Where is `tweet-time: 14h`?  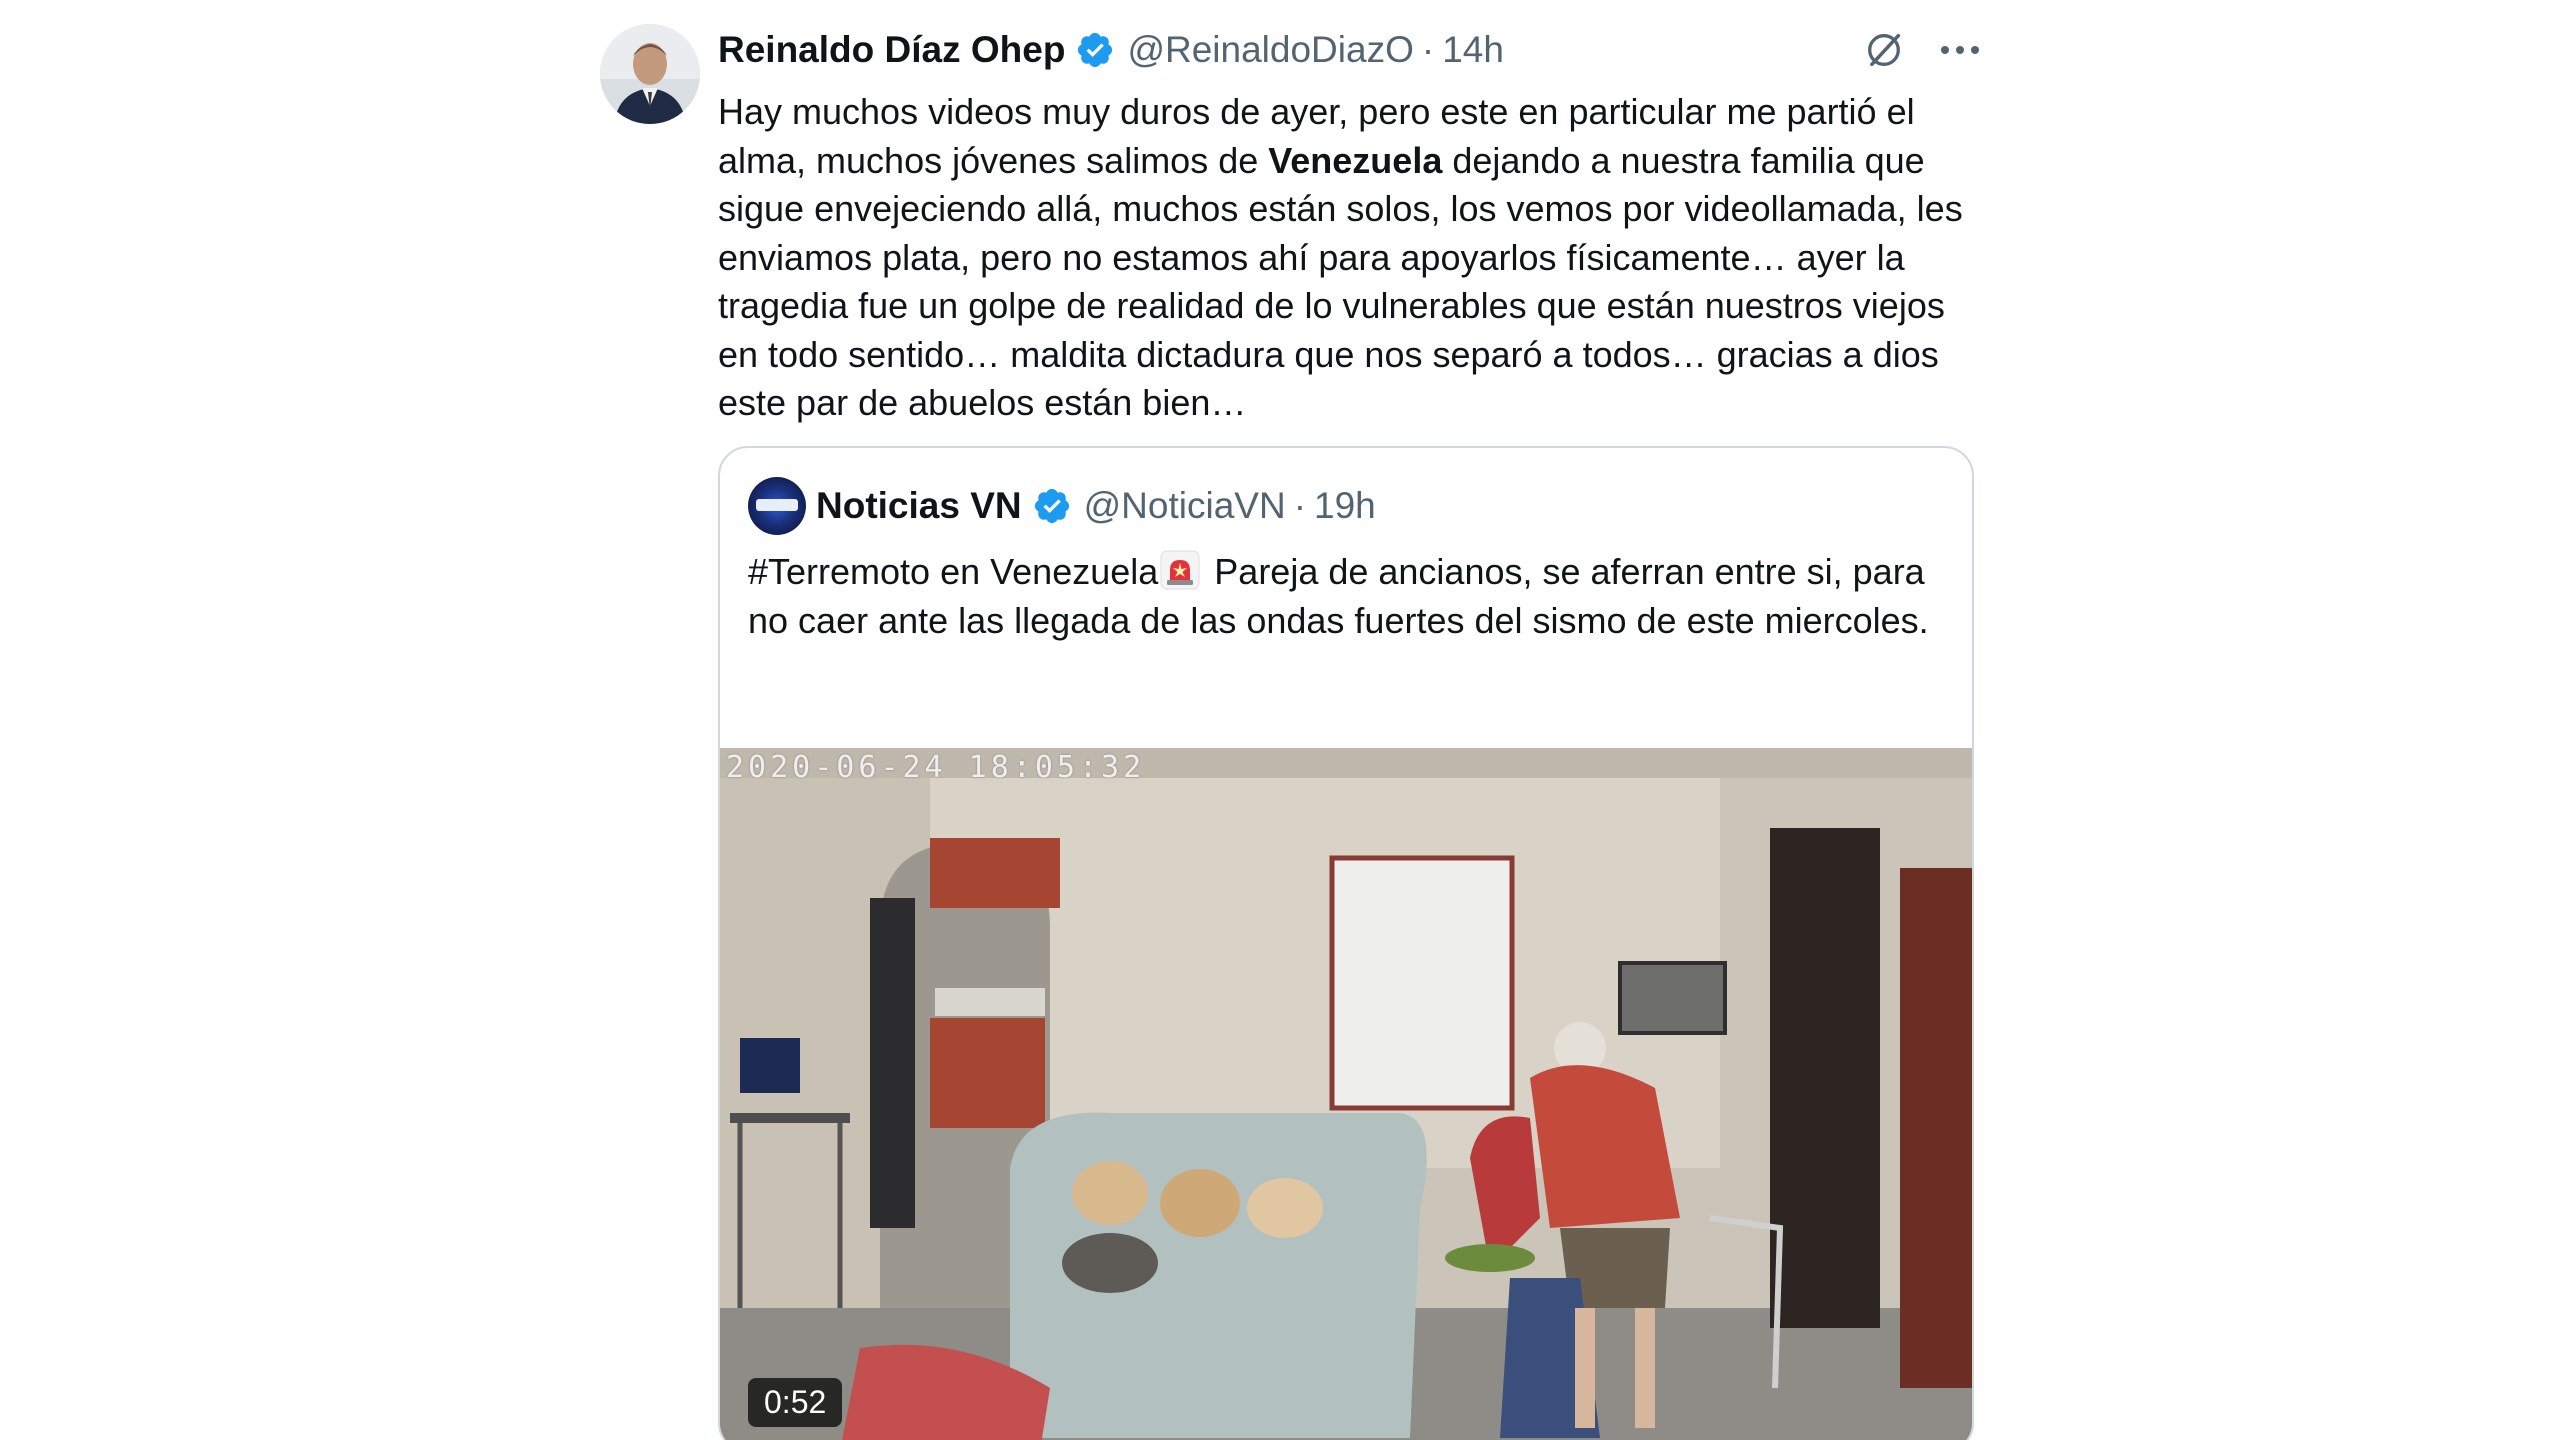
tweet-time: 14h is located at coordinates (1473, 50).